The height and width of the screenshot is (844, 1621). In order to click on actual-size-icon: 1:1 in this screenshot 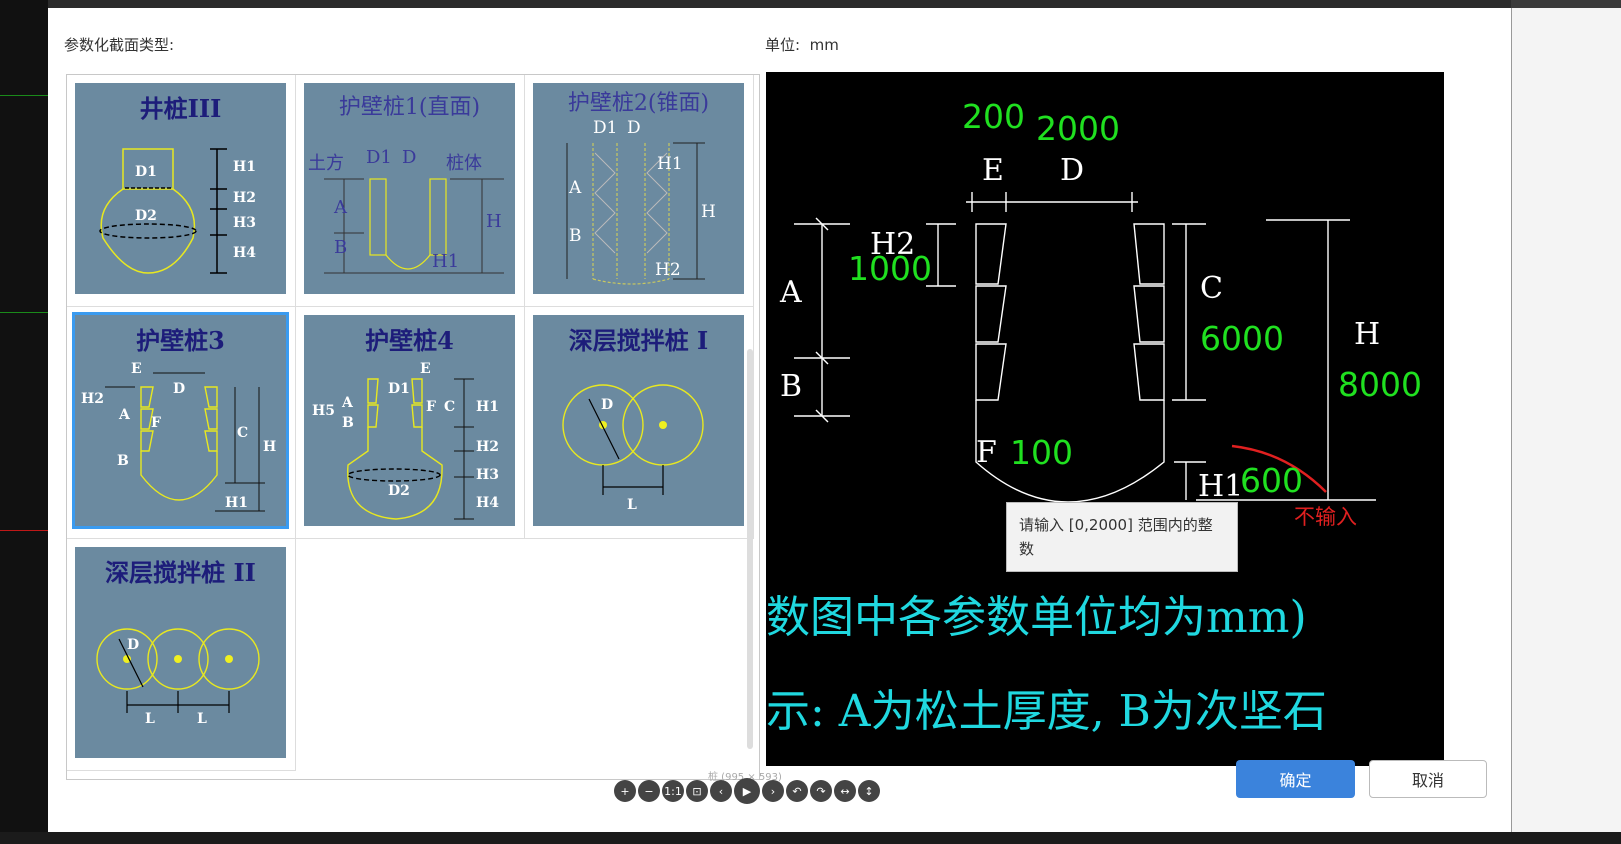, I will do `click(673, 791)`.